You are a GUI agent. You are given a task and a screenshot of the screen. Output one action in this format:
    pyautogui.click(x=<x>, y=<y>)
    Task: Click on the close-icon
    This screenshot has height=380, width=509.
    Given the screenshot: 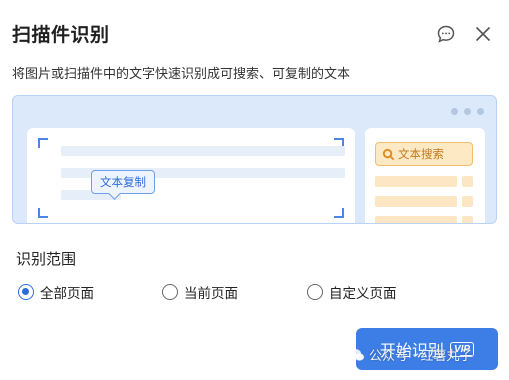 What is the action you would take?
    pyautogui.click(x=483, y=34)
    